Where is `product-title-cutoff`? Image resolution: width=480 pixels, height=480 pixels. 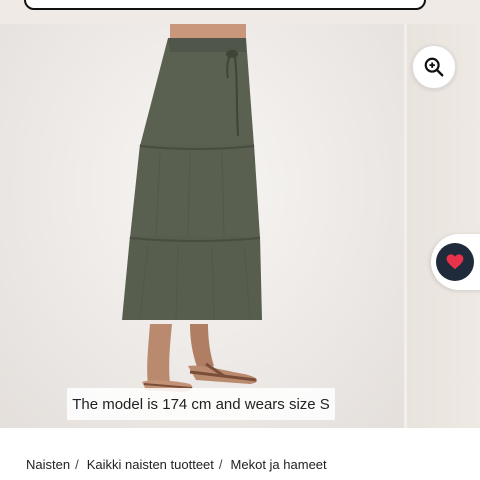 product-title-cutoff is located at coordinates (176, 478).